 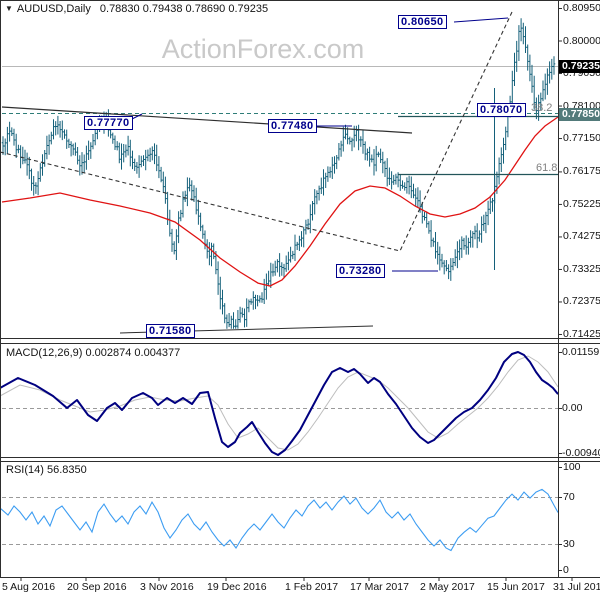 What do you see at coordinates (581, 268) in the screenshot?
I see `price-axis-label: 0.73325` at bounding box center [581, 268].